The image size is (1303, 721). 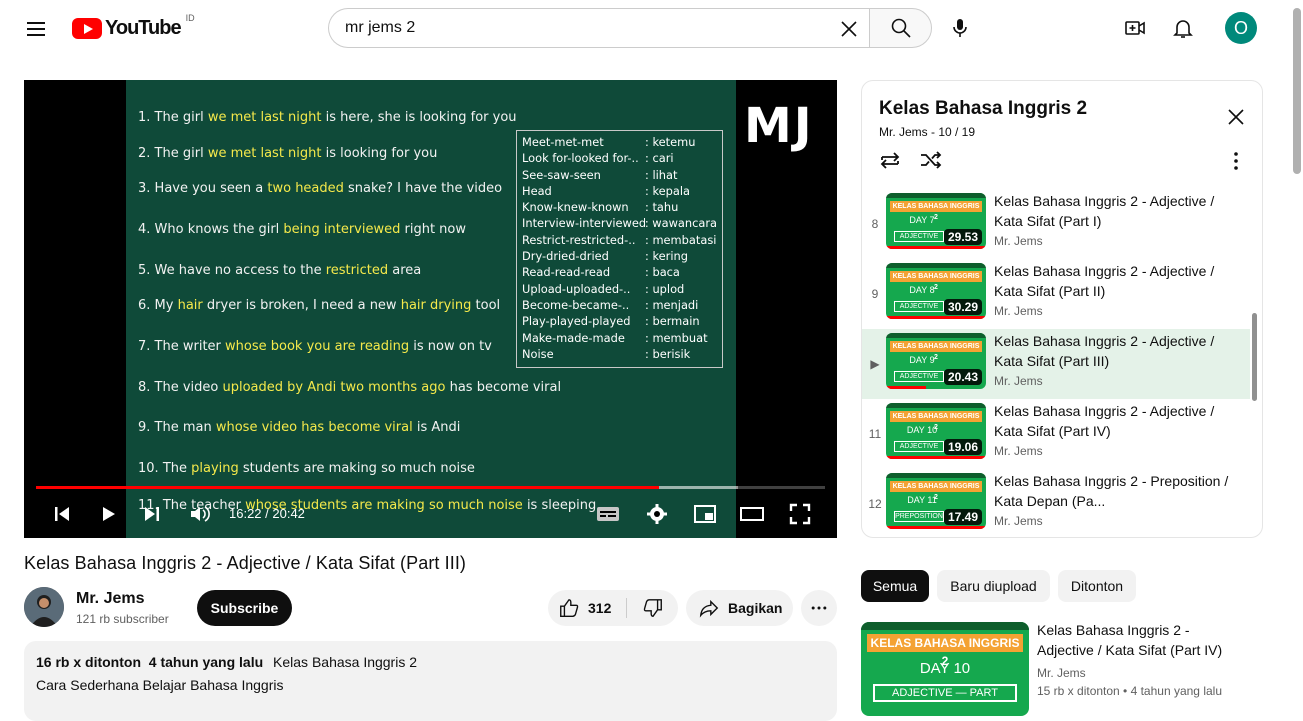 What do you see at coordinates (983, 109) in the screenshot?
I see `playlist-title: Kelas Bahasa Inggris 2` at bounding box center [983, 109].